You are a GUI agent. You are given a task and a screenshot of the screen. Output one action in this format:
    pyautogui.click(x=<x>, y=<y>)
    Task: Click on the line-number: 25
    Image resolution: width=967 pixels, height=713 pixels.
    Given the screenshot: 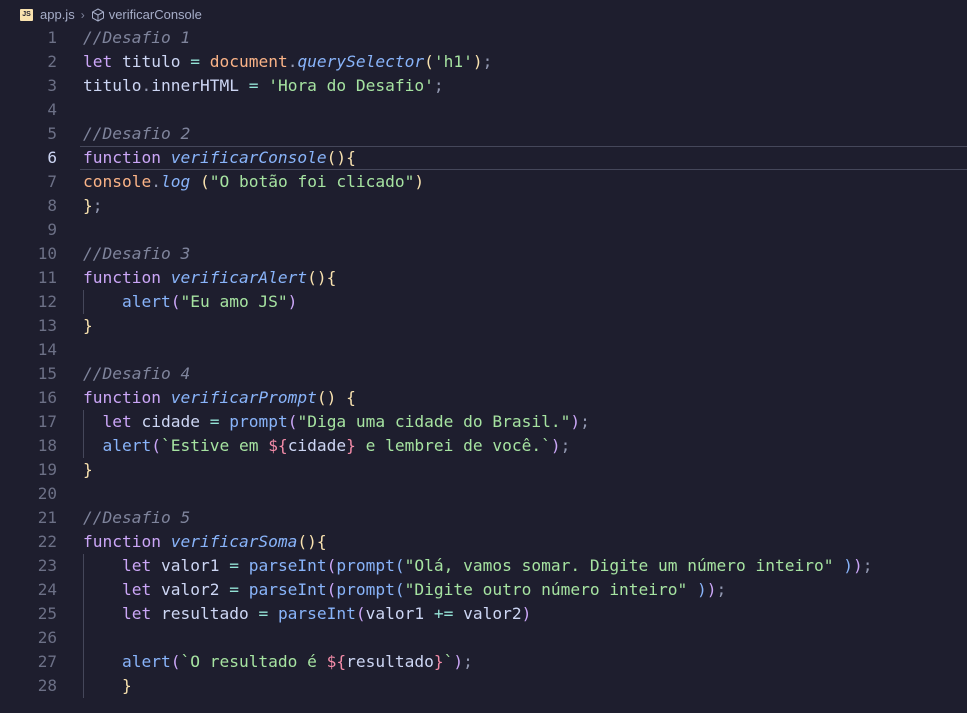 What is the action you would take?
    pyautogui.click(x=47, y=613)
    